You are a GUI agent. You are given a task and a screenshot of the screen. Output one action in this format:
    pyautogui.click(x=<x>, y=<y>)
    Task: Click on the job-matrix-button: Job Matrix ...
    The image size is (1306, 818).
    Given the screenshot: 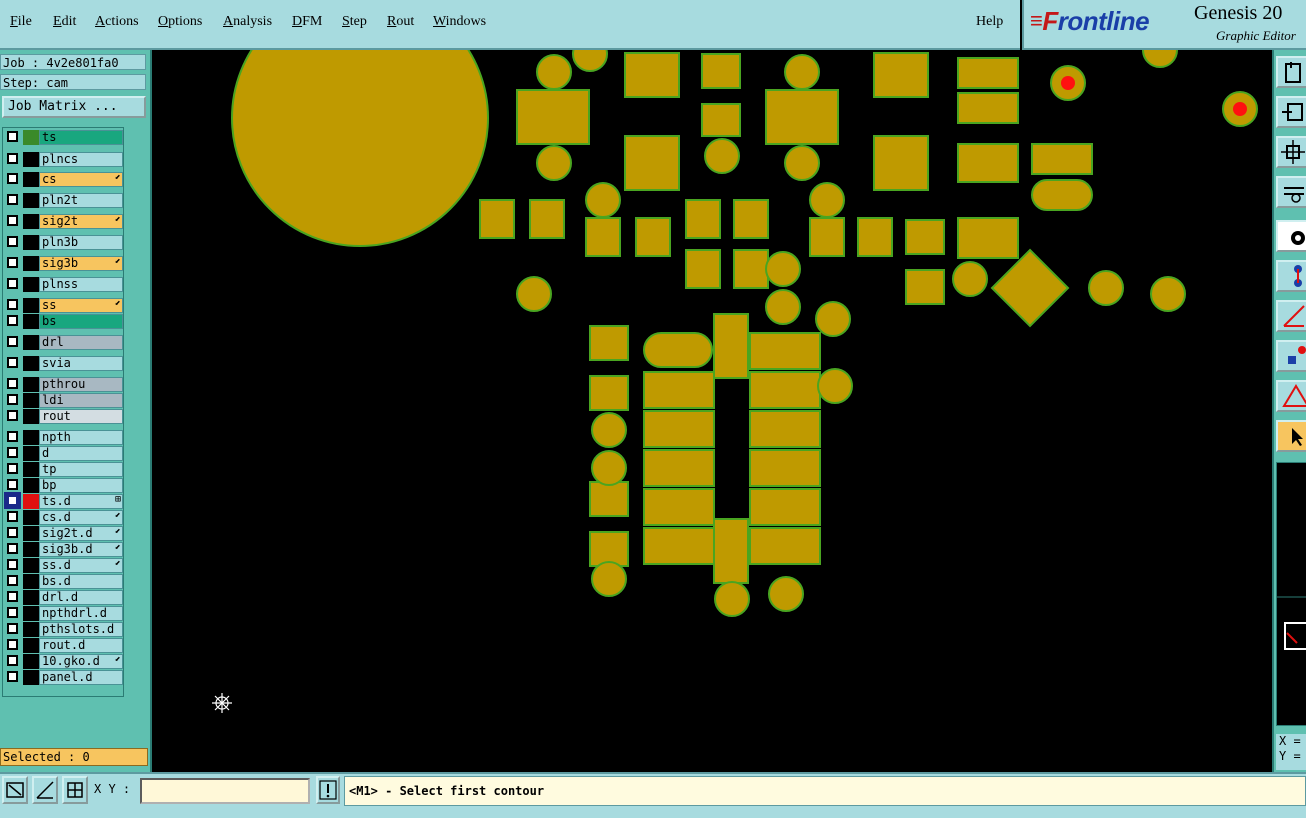 What is the action you would take?
    pyautogui.click(x=74, y=107)
    